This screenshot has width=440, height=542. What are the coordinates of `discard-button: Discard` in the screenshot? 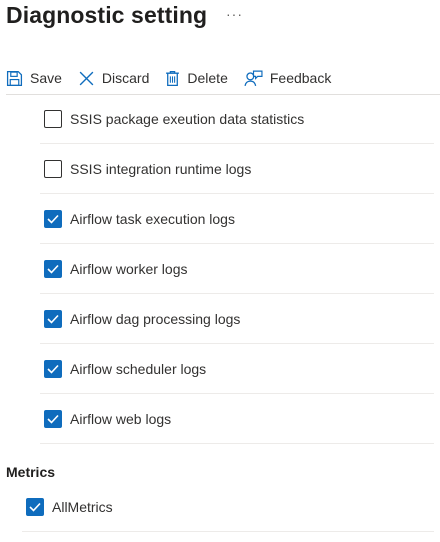 It's located at (113, 78).